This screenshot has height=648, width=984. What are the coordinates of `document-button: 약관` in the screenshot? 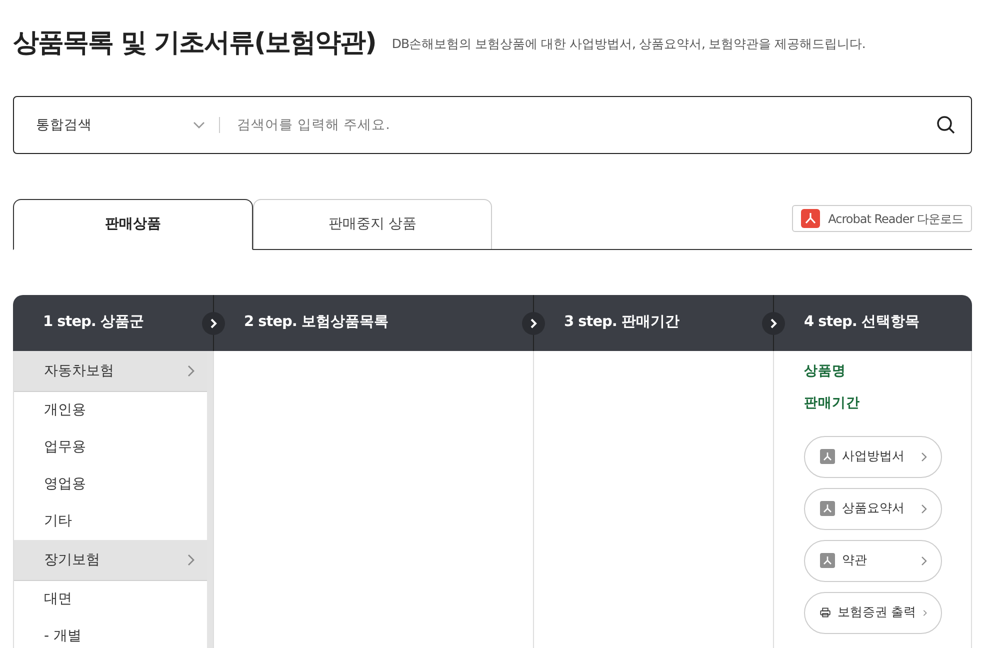 It's located at (873, 561).